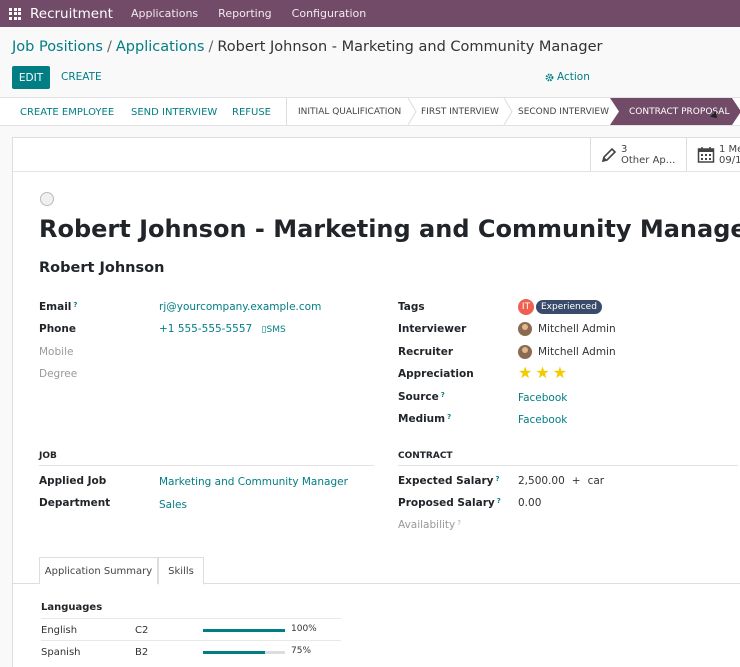 The width and height of the screenshot is (740, 667). What do you see at coordinates (569, 307) in the screenshot?
I see `tag-experienced: Experienced` at bounding box center [569, 307].